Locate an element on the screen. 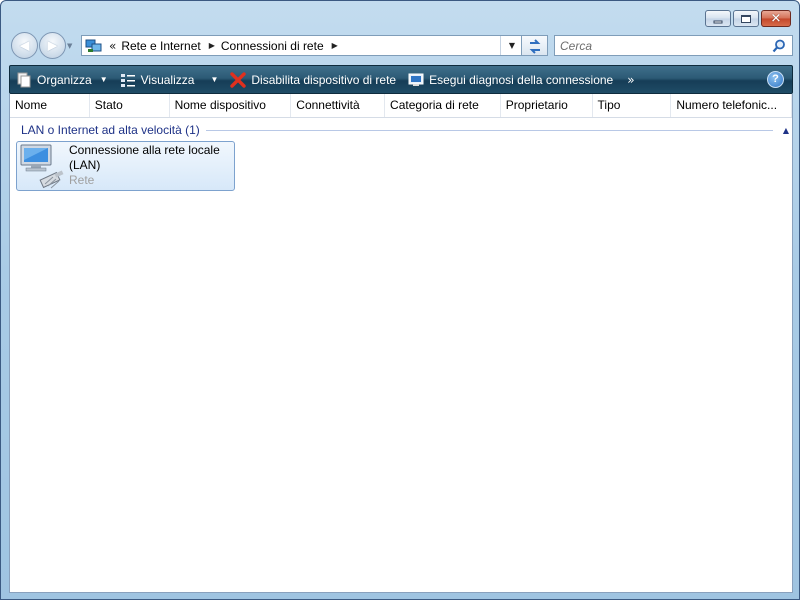 The image size is (800, 600). column-type: Tipo is located at coordinates (632, 105).